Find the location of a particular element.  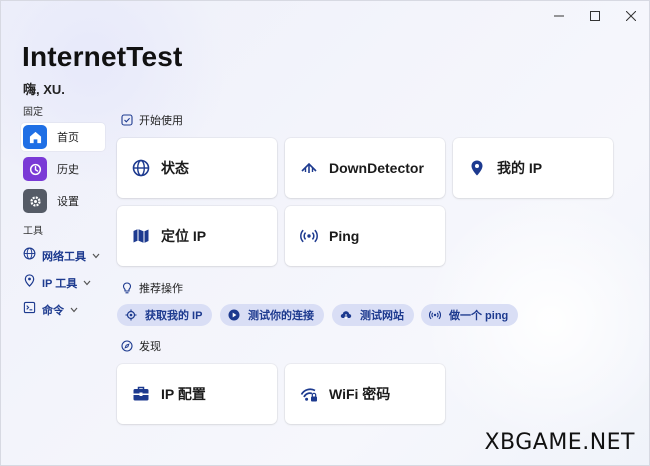

section-title: 推荐操作 is located at coordinates (161, 289).